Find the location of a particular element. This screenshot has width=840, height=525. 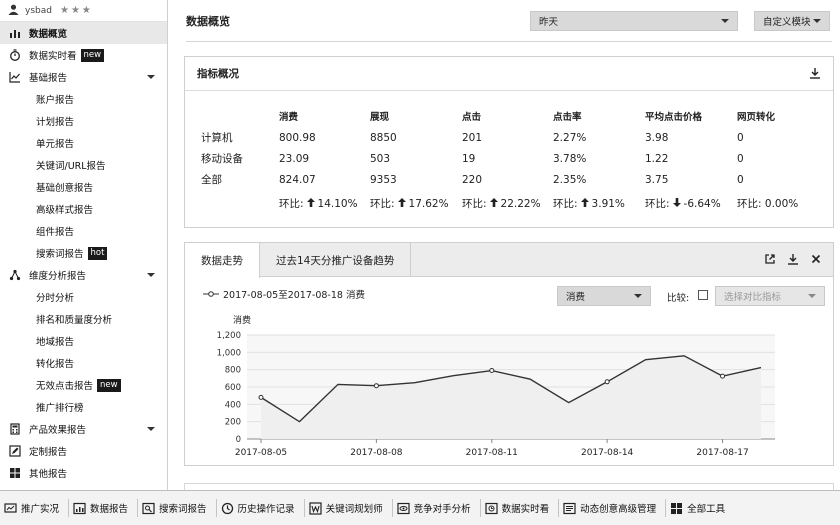

user-name: ysbad is located at coordinates (38, 11).